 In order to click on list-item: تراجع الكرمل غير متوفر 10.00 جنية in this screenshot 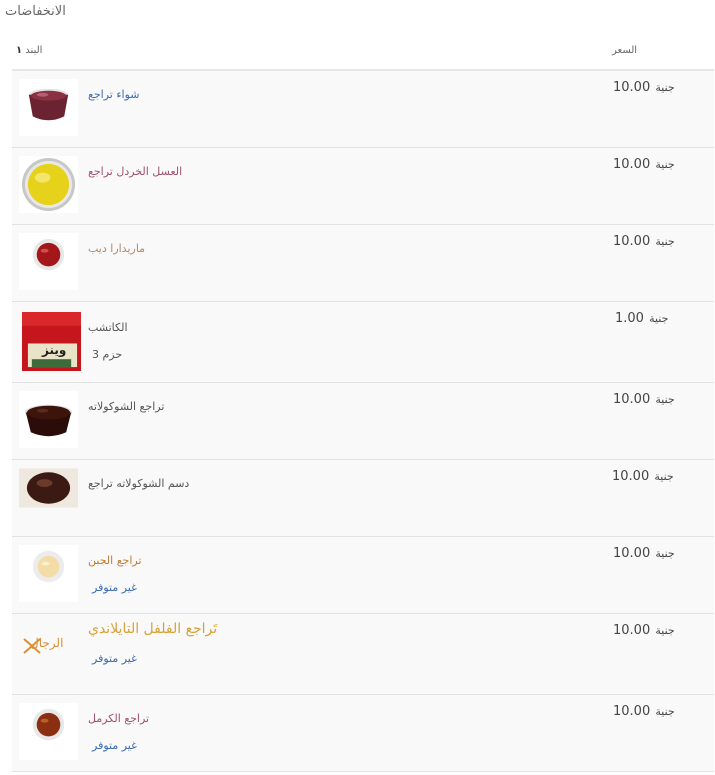, I will do `click(363, 733)`.